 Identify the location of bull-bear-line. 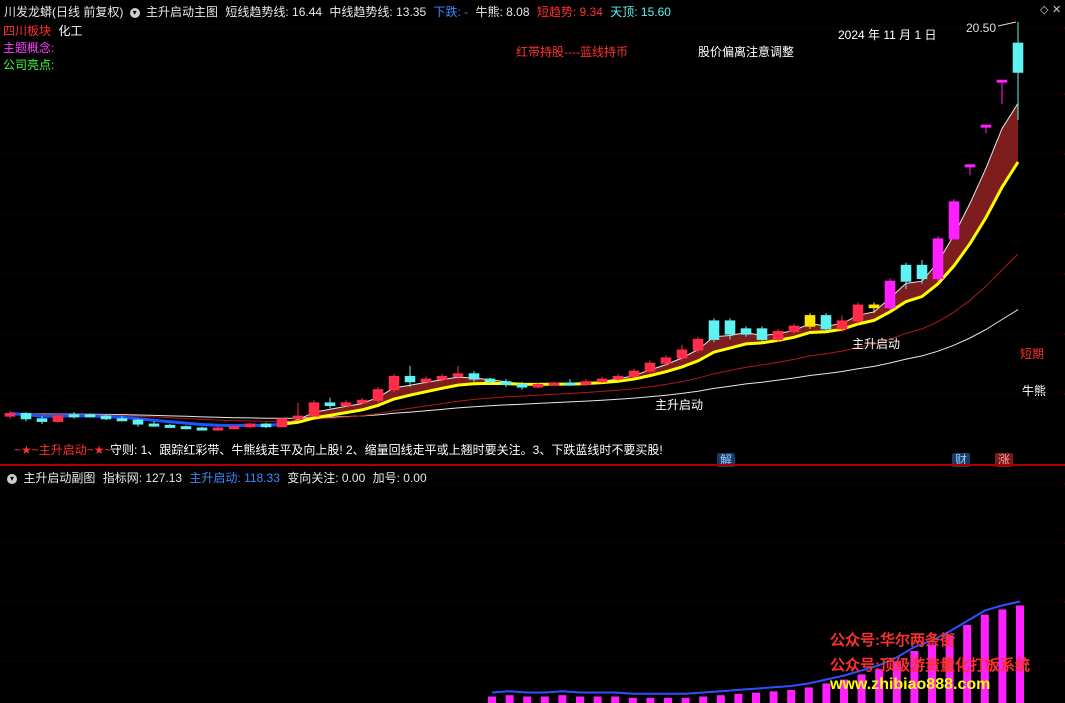
(514, 364).